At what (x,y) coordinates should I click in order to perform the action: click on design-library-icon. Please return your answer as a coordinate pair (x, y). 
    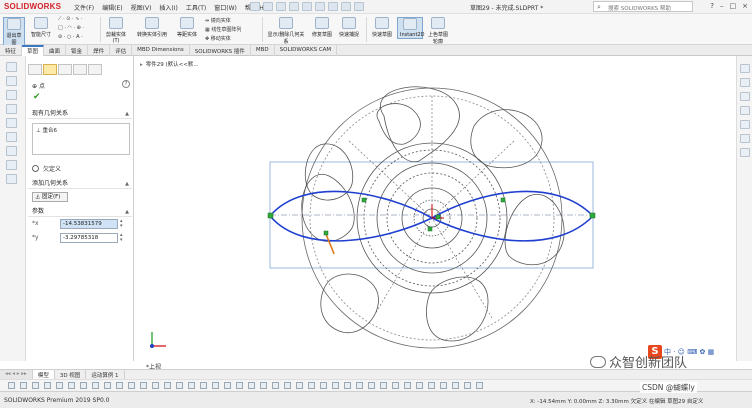
    Looking at the image, I should click on (745, 96).